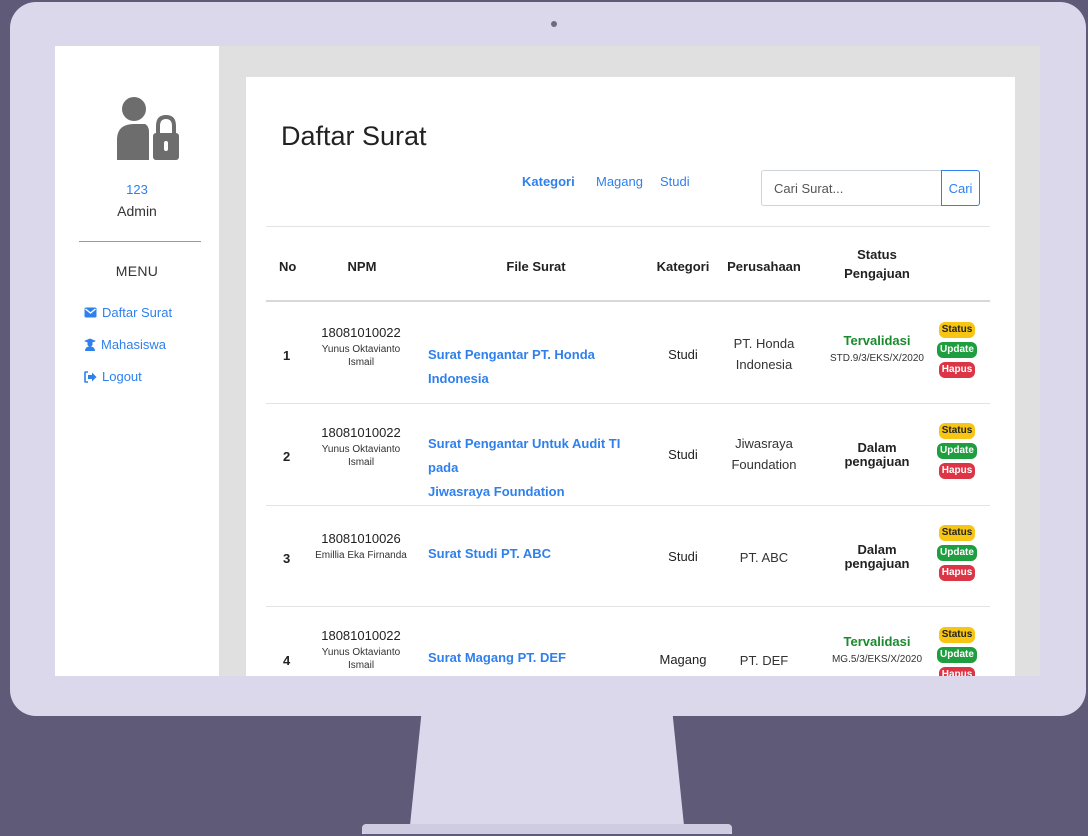 This screenshot has height=836, width=1088. What do you see at coordinates (877, 659) in the screenshot?
I see `status-code: MG.5/3/EKS/X/2020` at bounding box center [877, 659].